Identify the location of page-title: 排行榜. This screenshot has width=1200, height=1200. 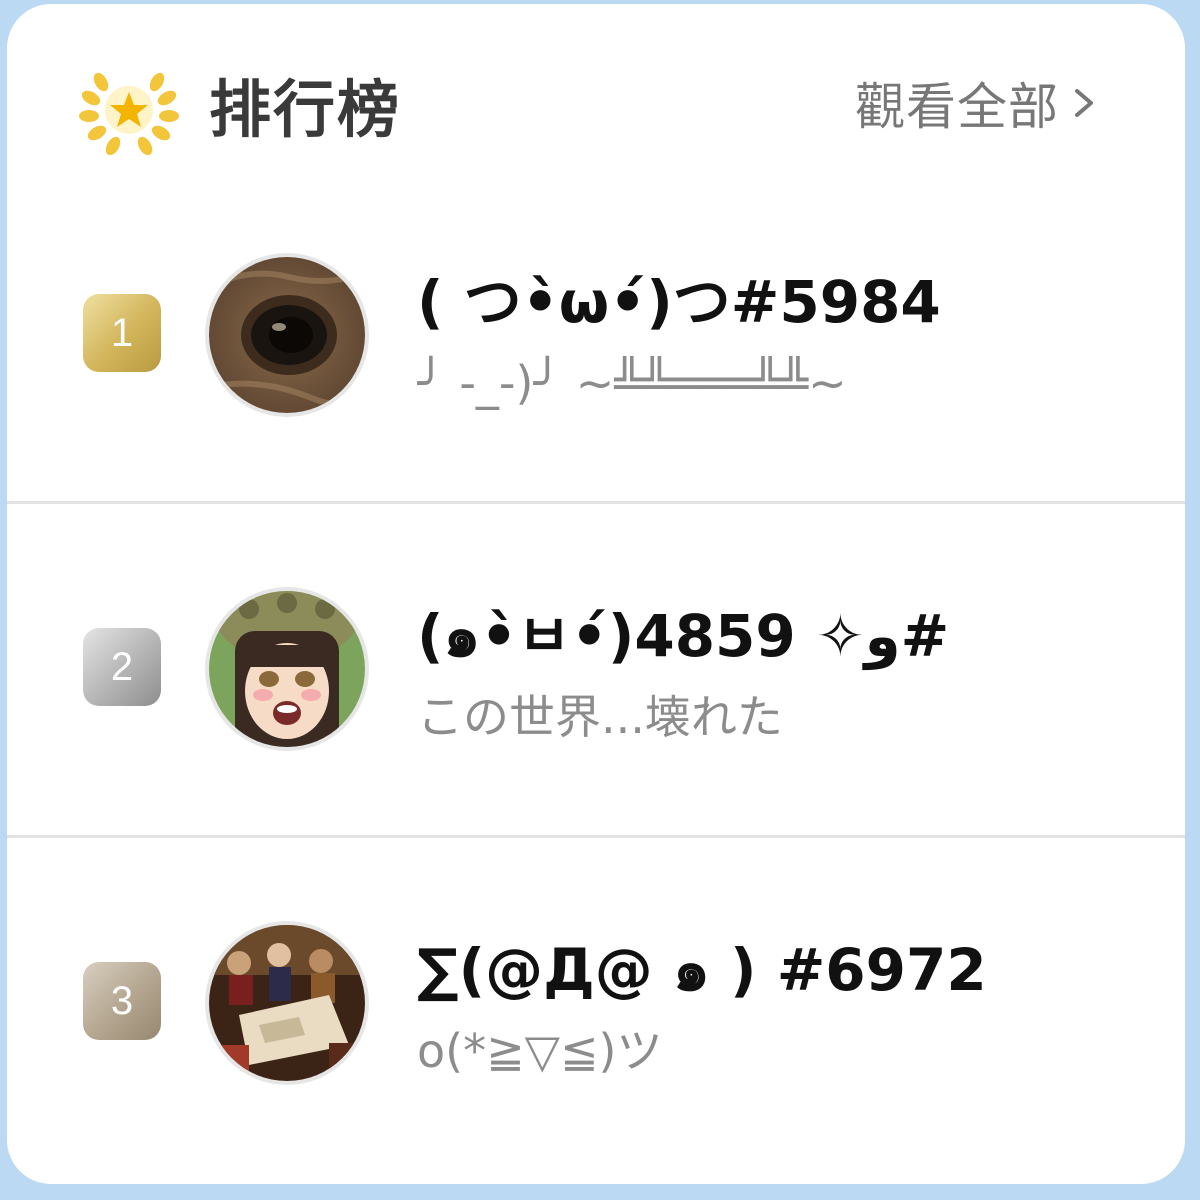
(305, 109).